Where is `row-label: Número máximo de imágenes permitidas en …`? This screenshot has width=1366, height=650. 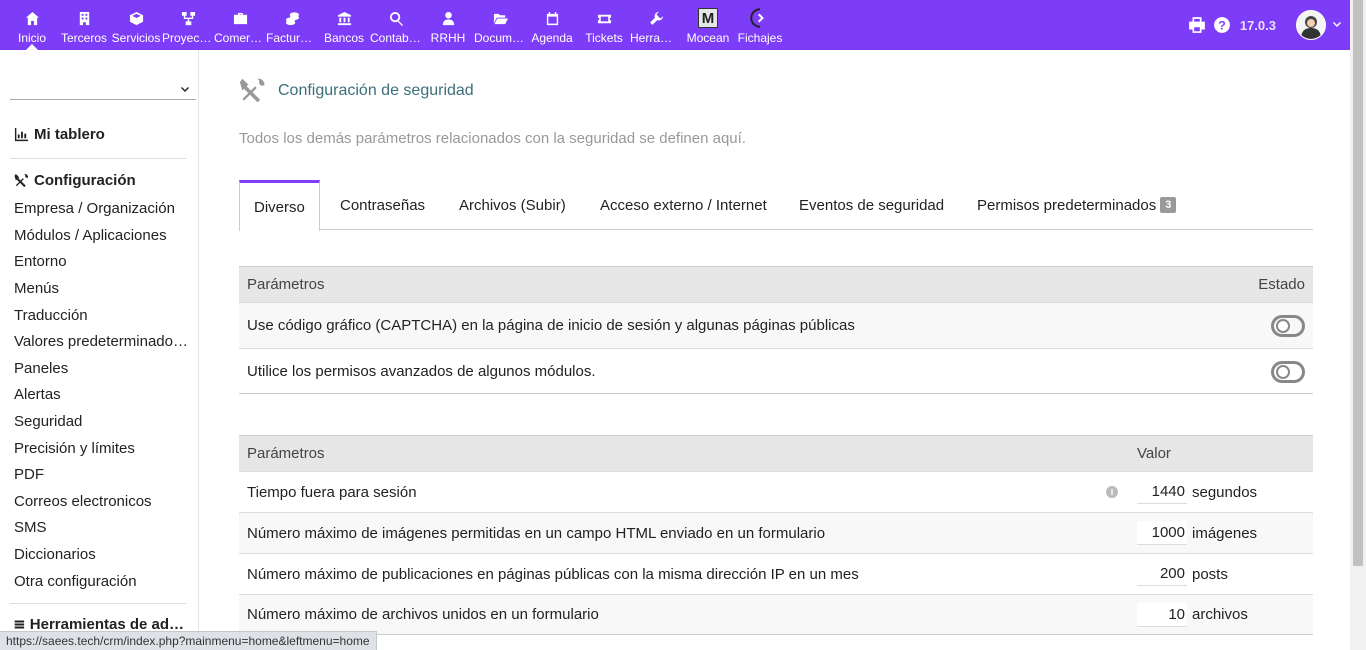
row-label: Número máximo de imágenes permitidas en … is located at coordinates (536, 533).